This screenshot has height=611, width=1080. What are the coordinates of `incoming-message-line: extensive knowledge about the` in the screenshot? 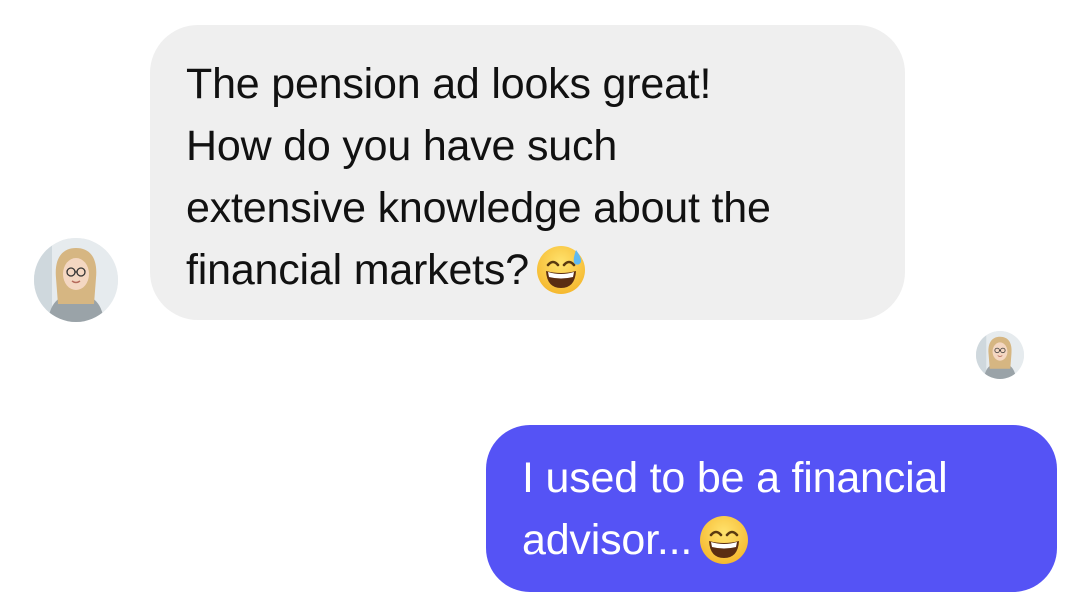 It's located at (478, 208).